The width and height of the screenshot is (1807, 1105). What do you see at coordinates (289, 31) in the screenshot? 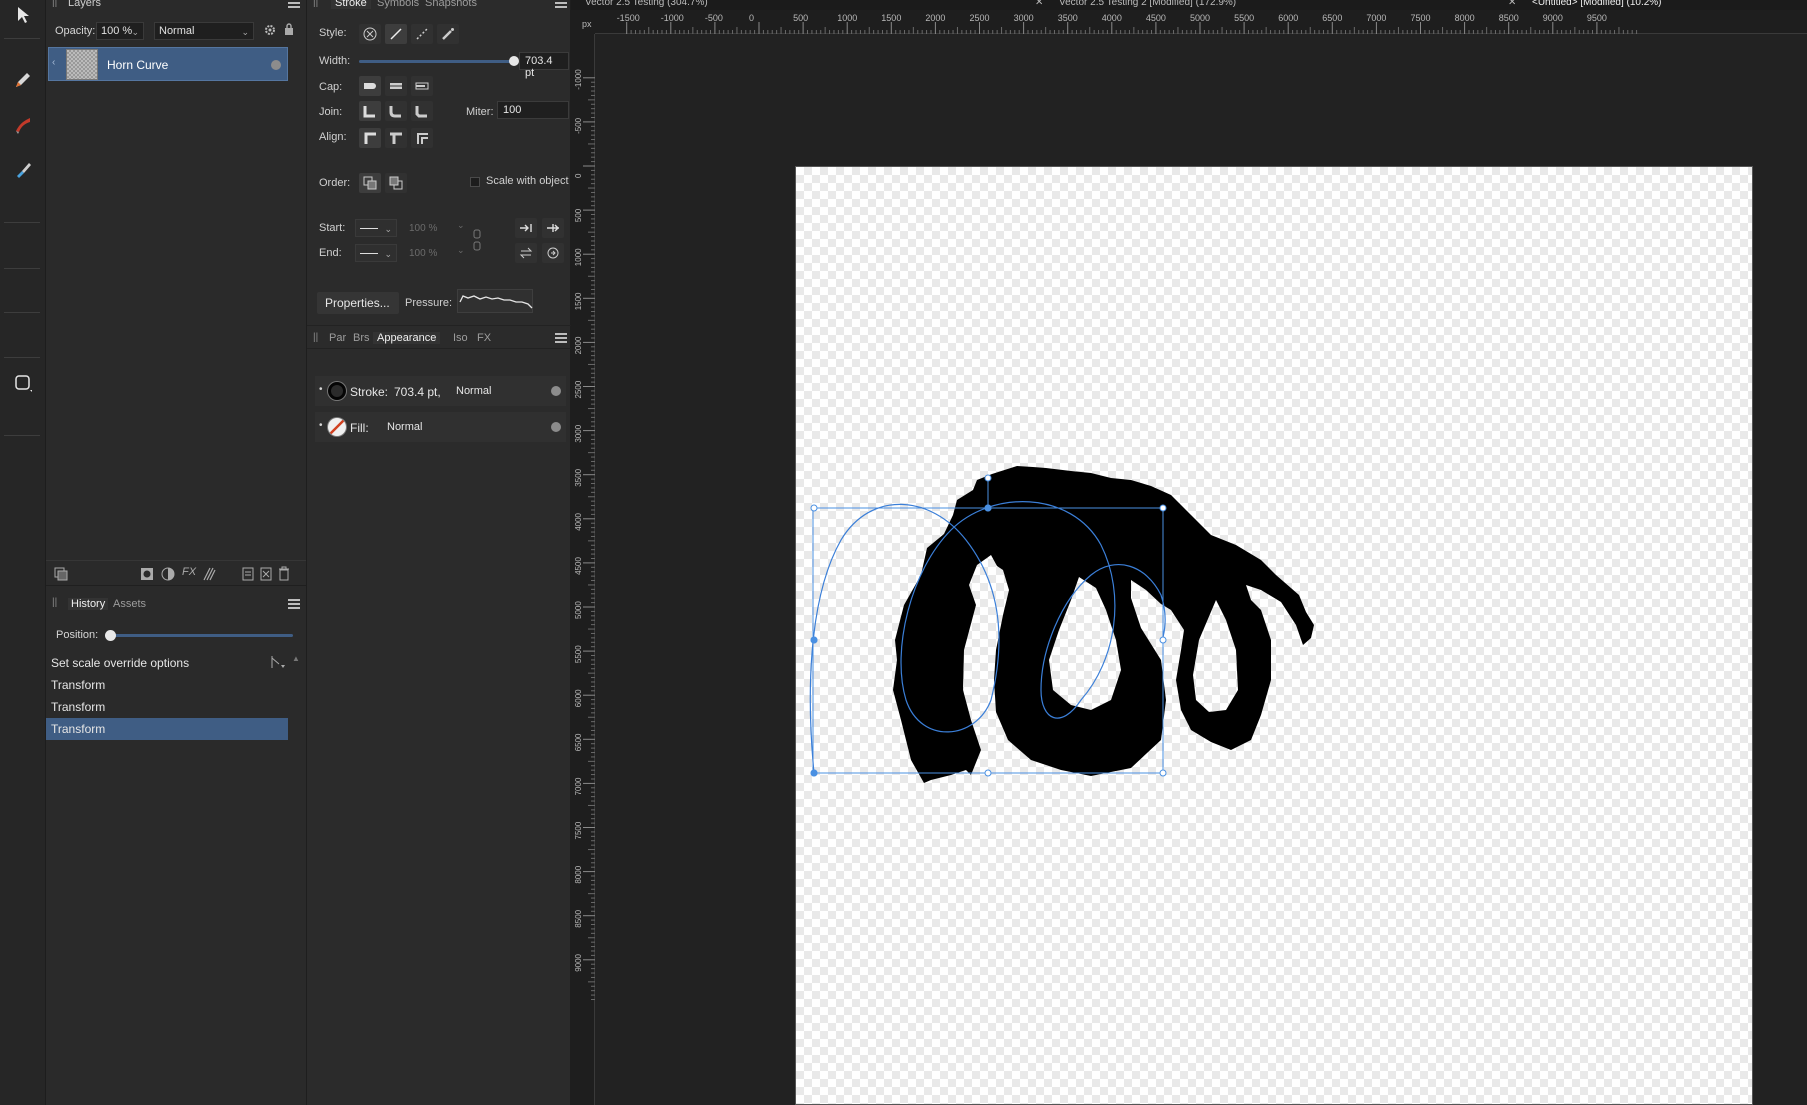
I see `lock-icon` at bounding box center [289, 31].